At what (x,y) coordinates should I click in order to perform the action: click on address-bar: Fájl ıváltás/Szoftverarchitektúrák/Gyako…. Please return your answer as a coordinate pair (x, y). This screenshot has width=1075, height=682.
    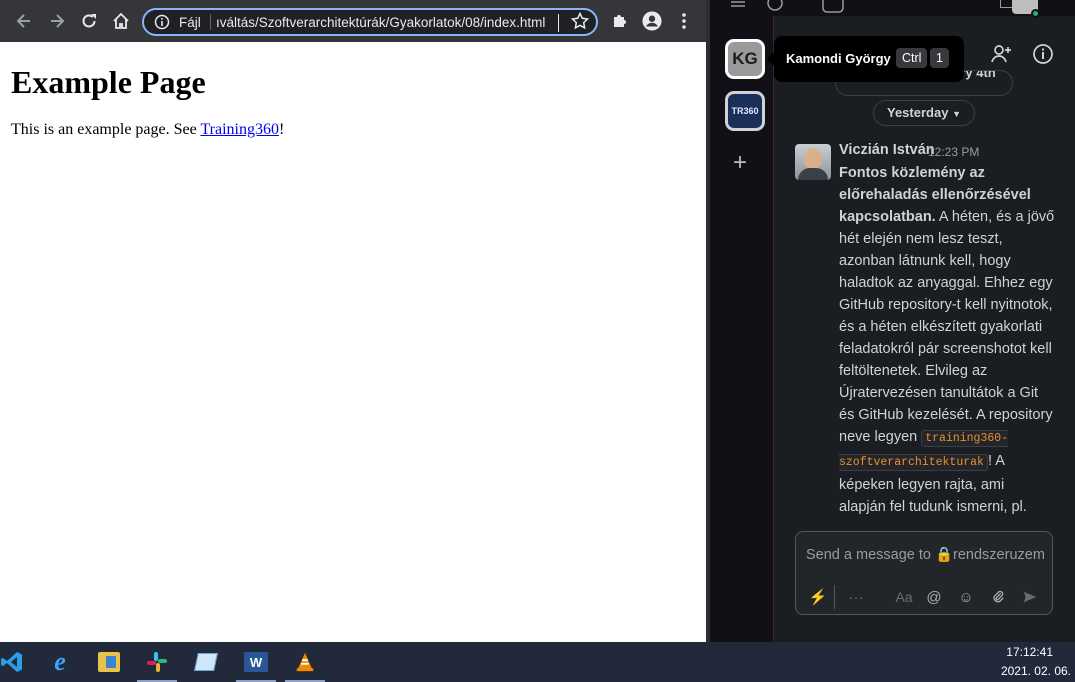
    Looking at the image, I should click on (370, 22).